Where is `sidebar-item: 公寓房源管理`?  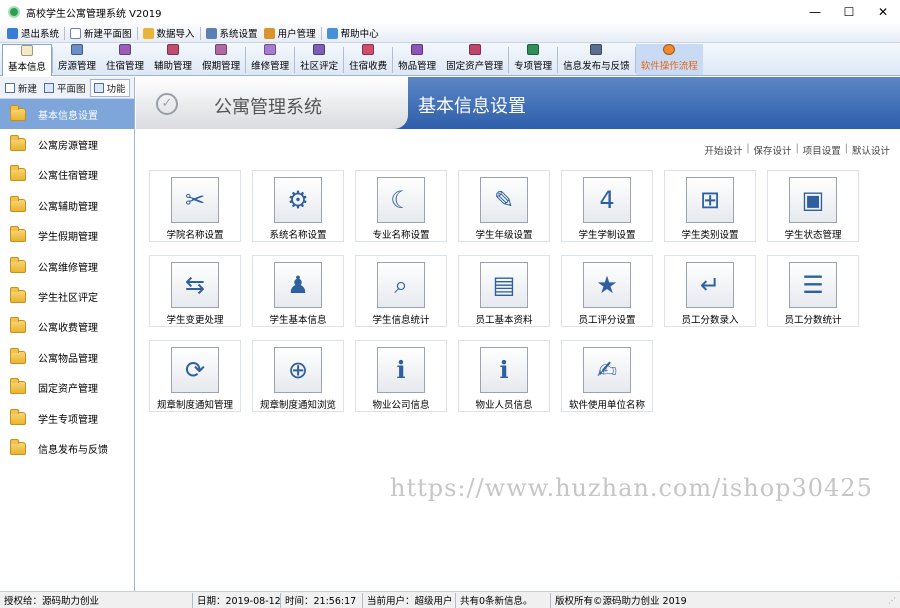 sidebar-item: 公寓房源管理 is located at coordinates (67, 144).